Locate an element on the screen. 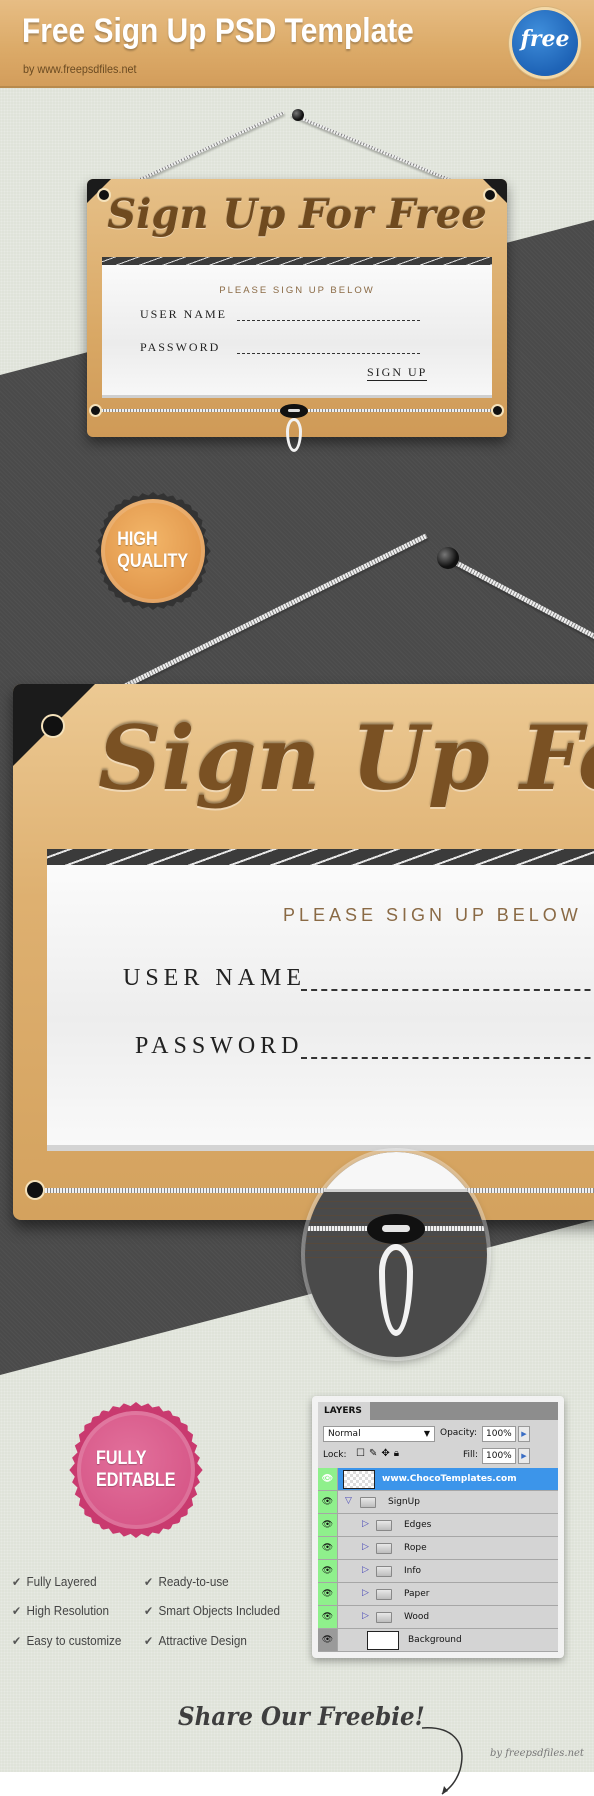  badge-line-1: HIGH is located at coordinates (137, 539).